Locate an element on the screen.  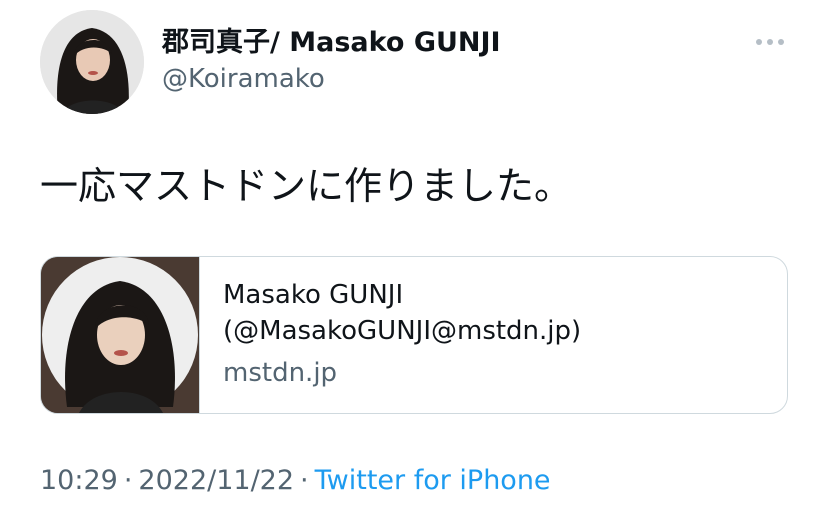
card-profile-photo is located at coordinates (120, 335).